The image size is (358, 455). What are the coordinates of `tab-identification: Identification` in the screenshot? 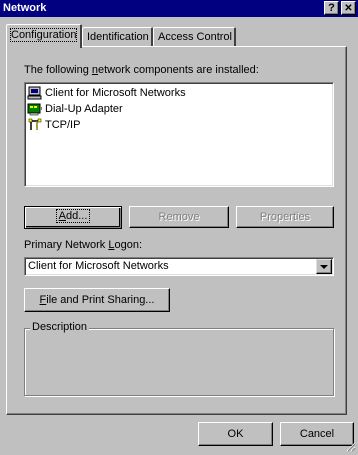 It's located at (117, 36).